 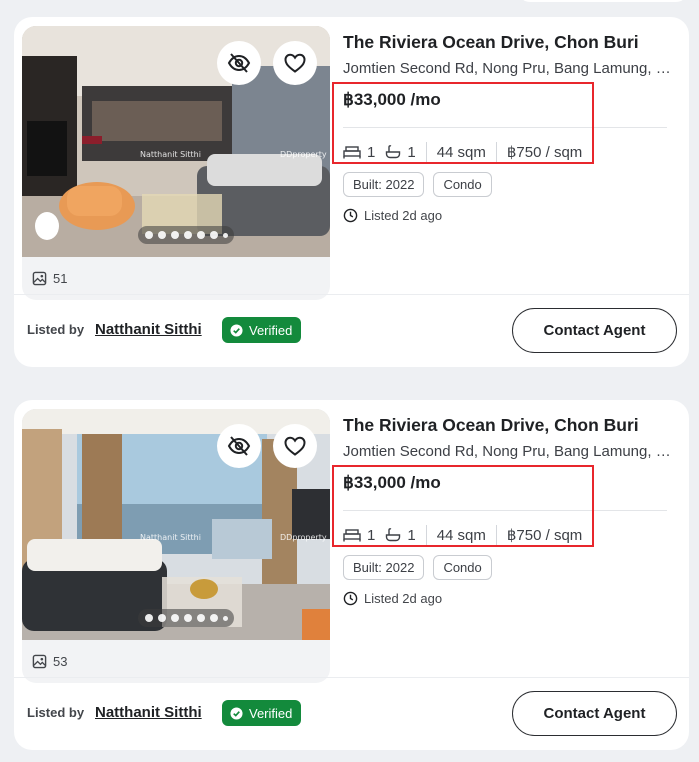 What do you see at coordinates (49, 278) in the screenshot?
I see `photo-count: 51` at bounding box center [49, 278].